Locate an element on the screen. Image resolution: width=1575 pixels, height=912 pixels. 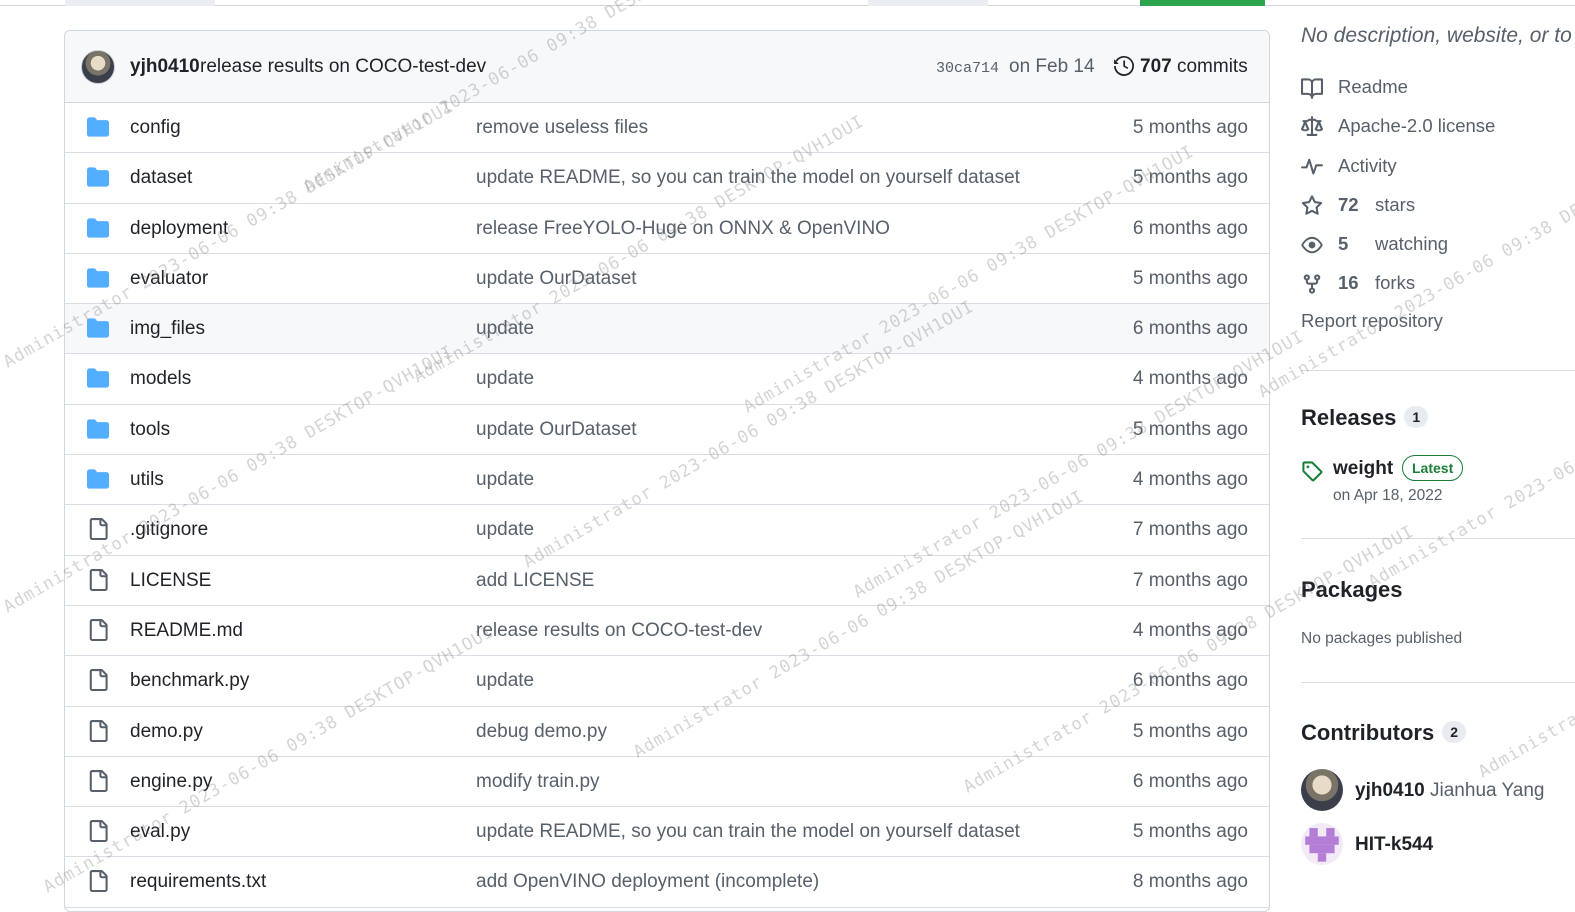
top-button-stub is located at coordinates (928, 3).